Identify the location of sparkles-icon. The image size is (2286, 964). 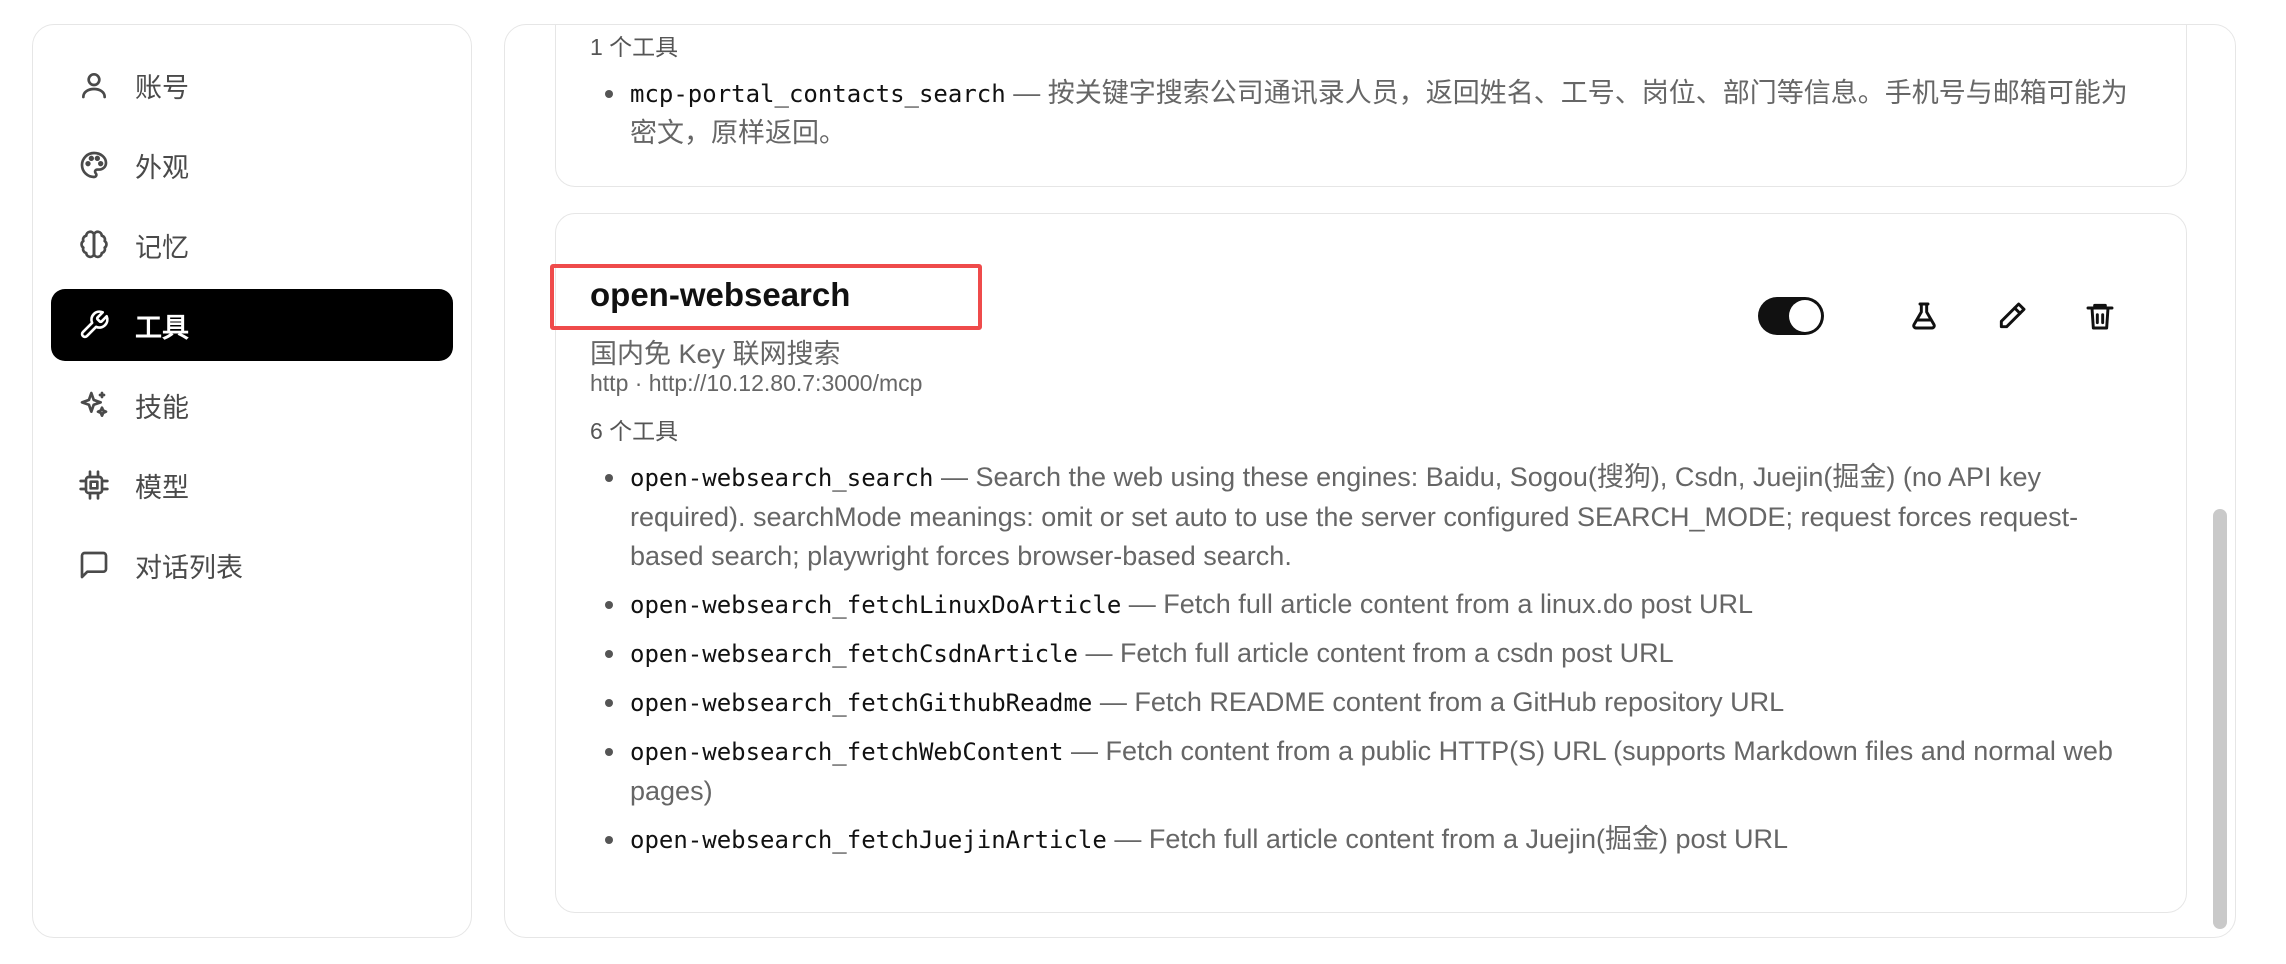
(94, 405).